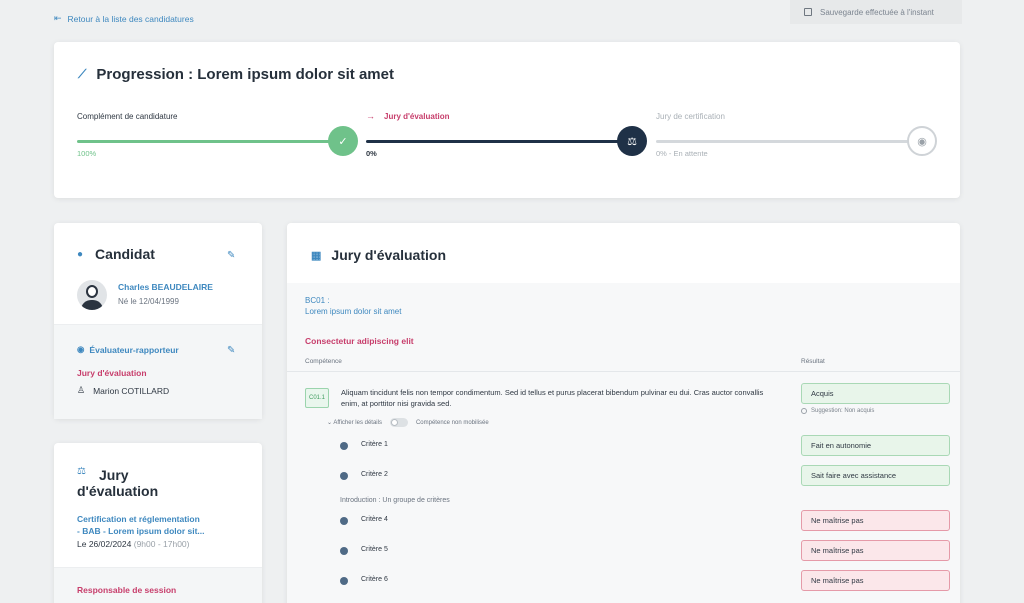 Image resolution: width=1024 pixels, height=603 pixels. What do you see at coordinates (130, 18) in the screenshot?
I see `back-link-label: Retour à la liste des candidatures` at bounding box center [130, 18].